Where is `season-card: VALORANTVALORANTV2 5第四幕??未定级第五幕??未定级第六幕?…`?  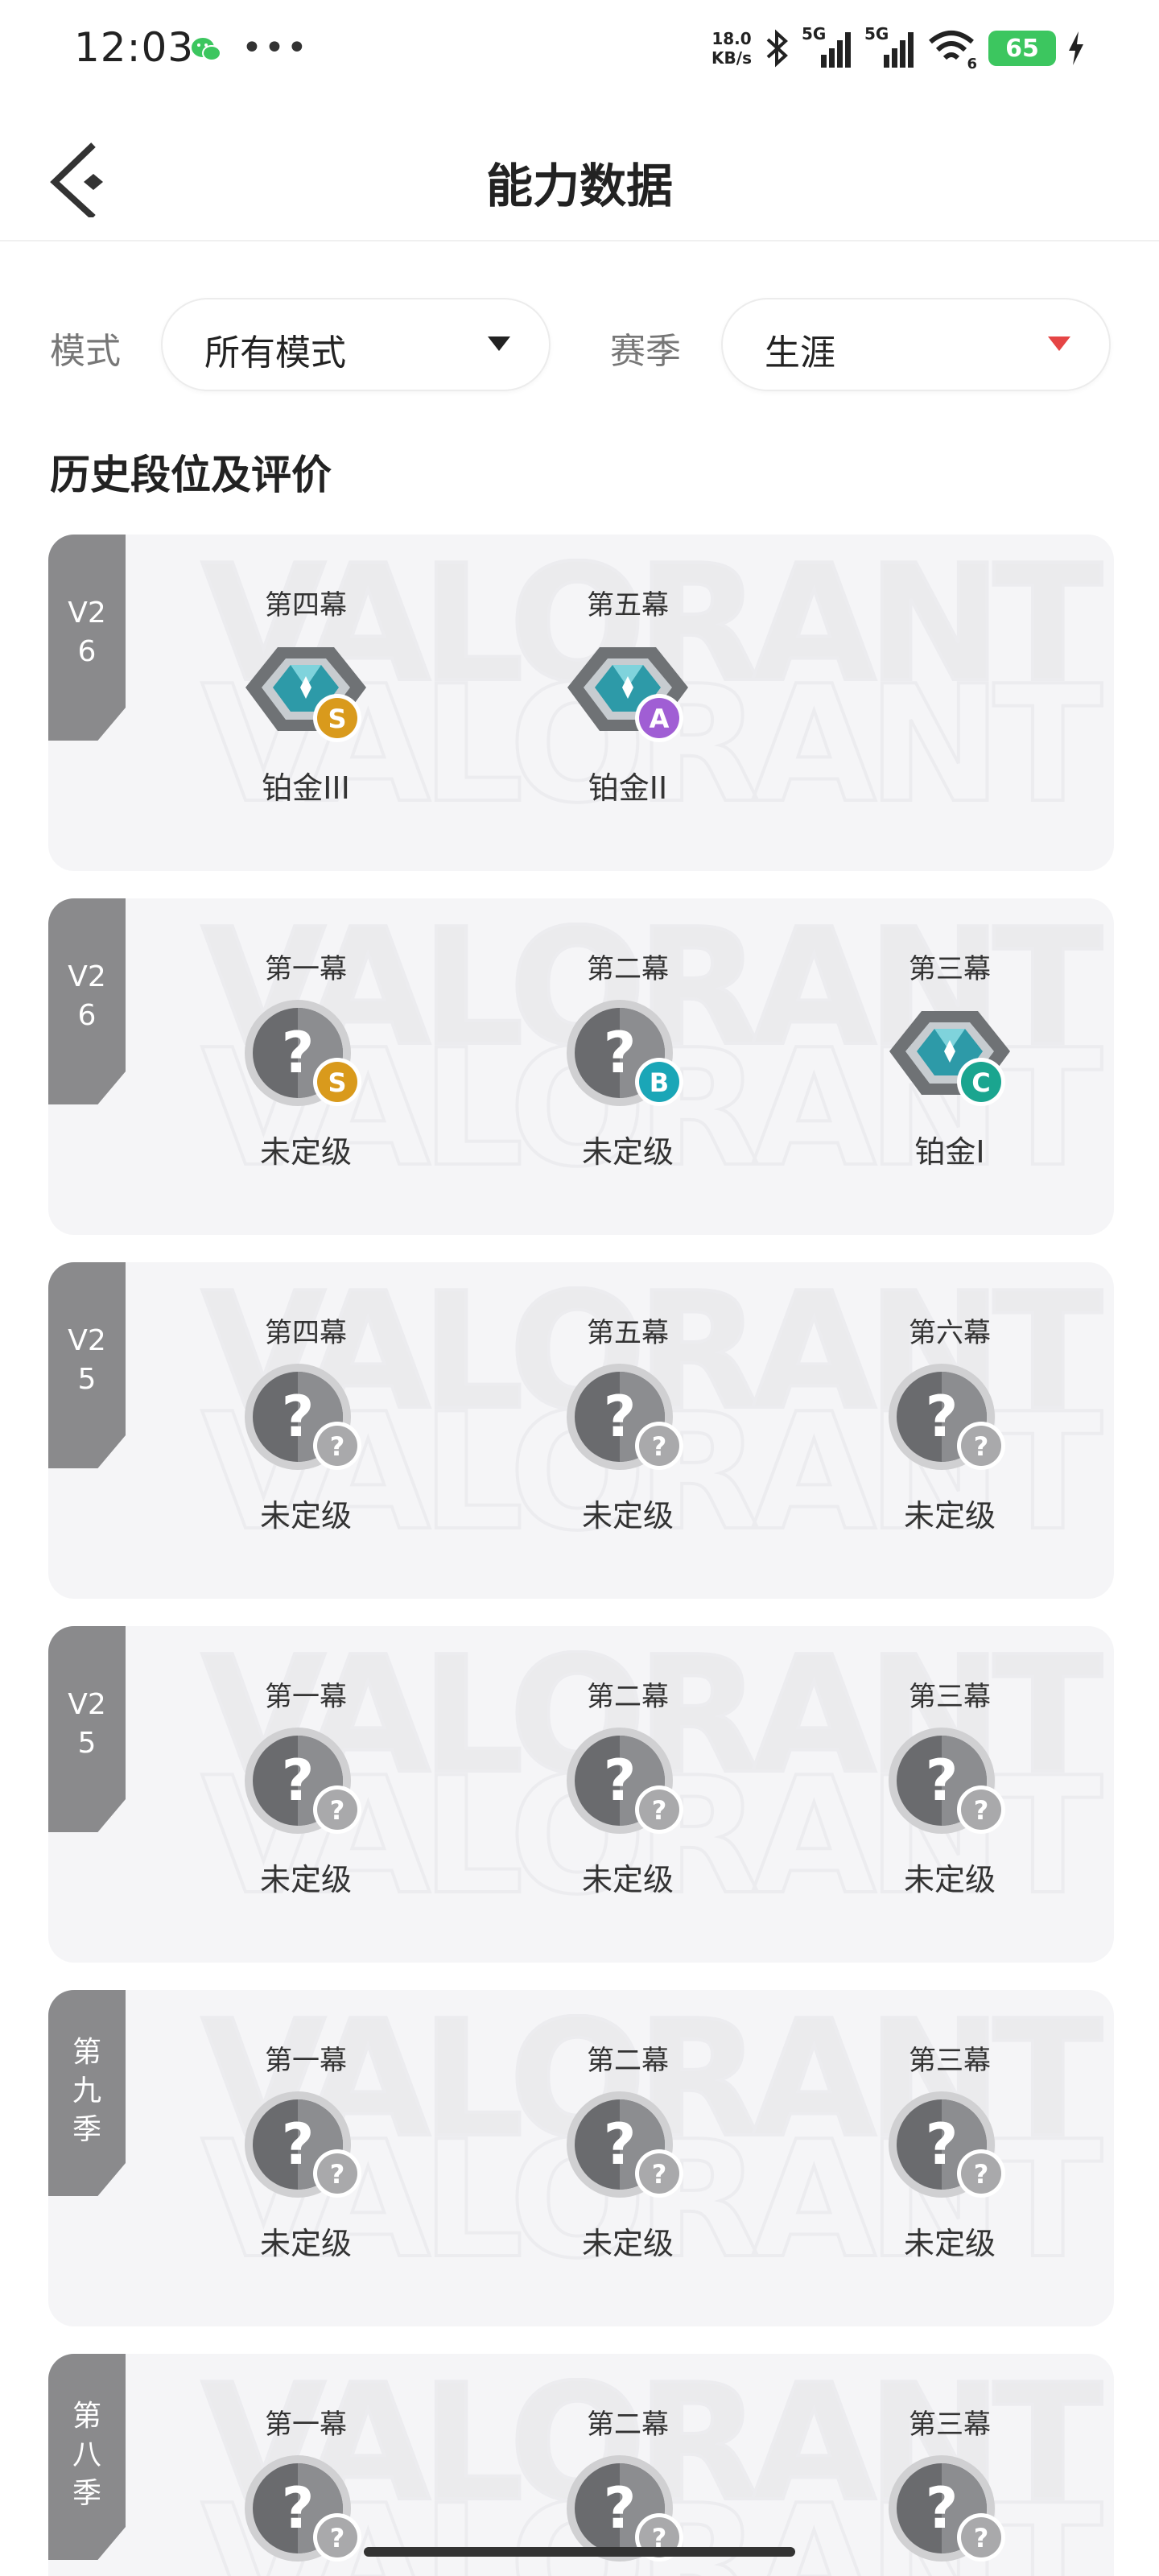
season-card: VALORANTVALORANTV2 5第四幕??未定级第五幕??未定级第六幕?… is located at coordinates (581, 1430).